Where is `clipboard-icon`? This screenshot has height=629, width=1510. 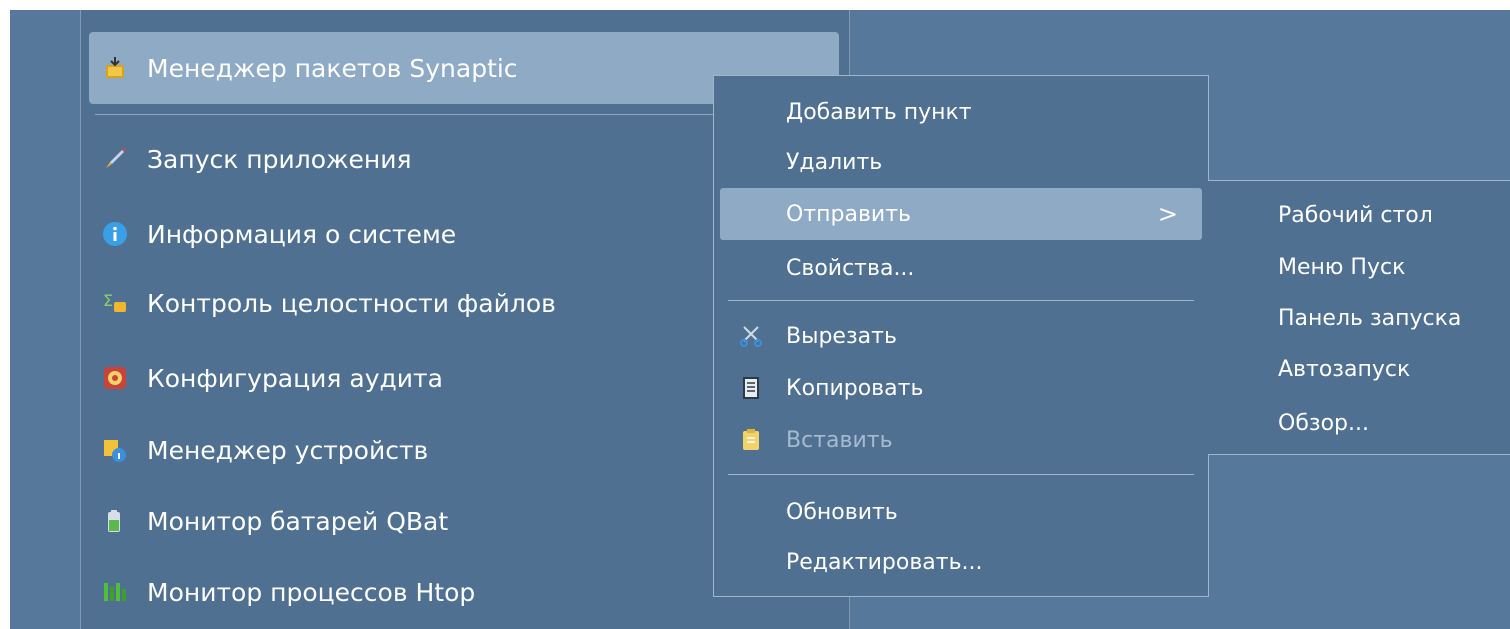 clipboard-icon is located at coordinates (751, 440).